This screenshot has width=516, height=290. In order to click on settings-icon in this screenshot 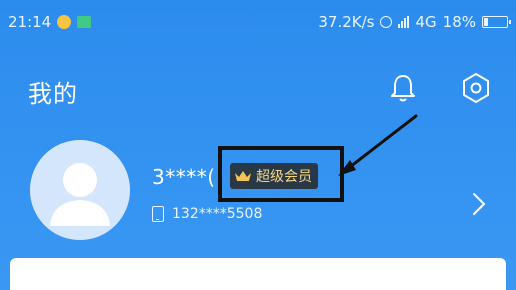, I will do `click(476, 88)`.